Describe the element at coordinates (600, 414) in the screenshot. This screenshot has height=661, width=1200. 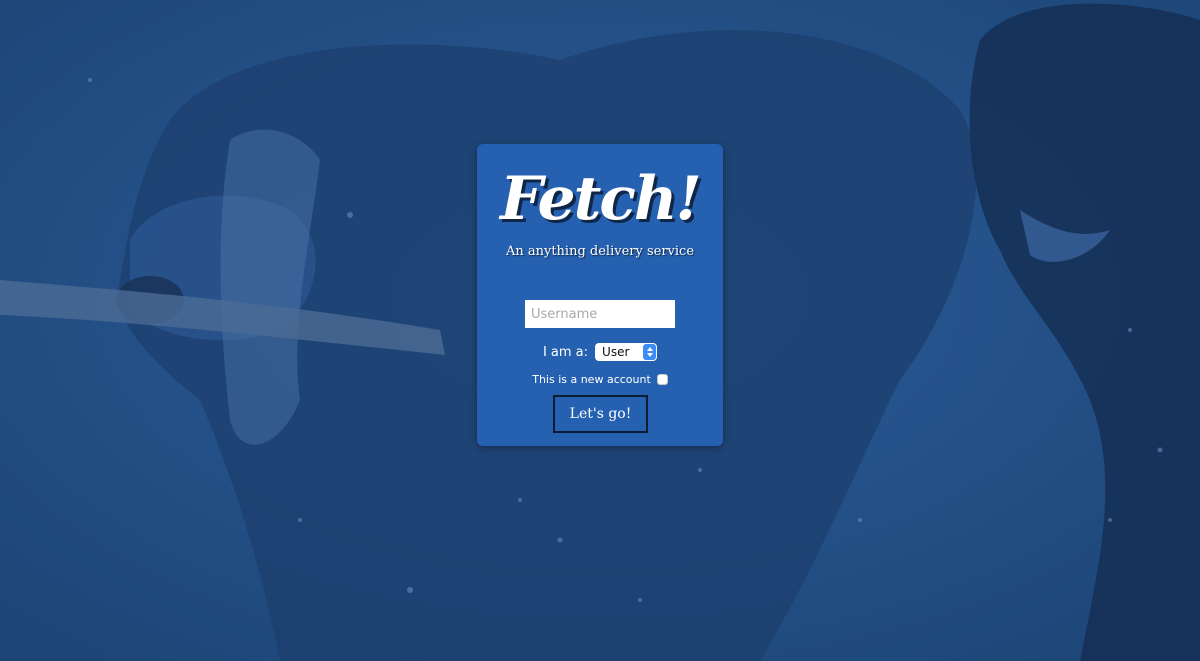
I see `submit-button: Let's go!` at that location.